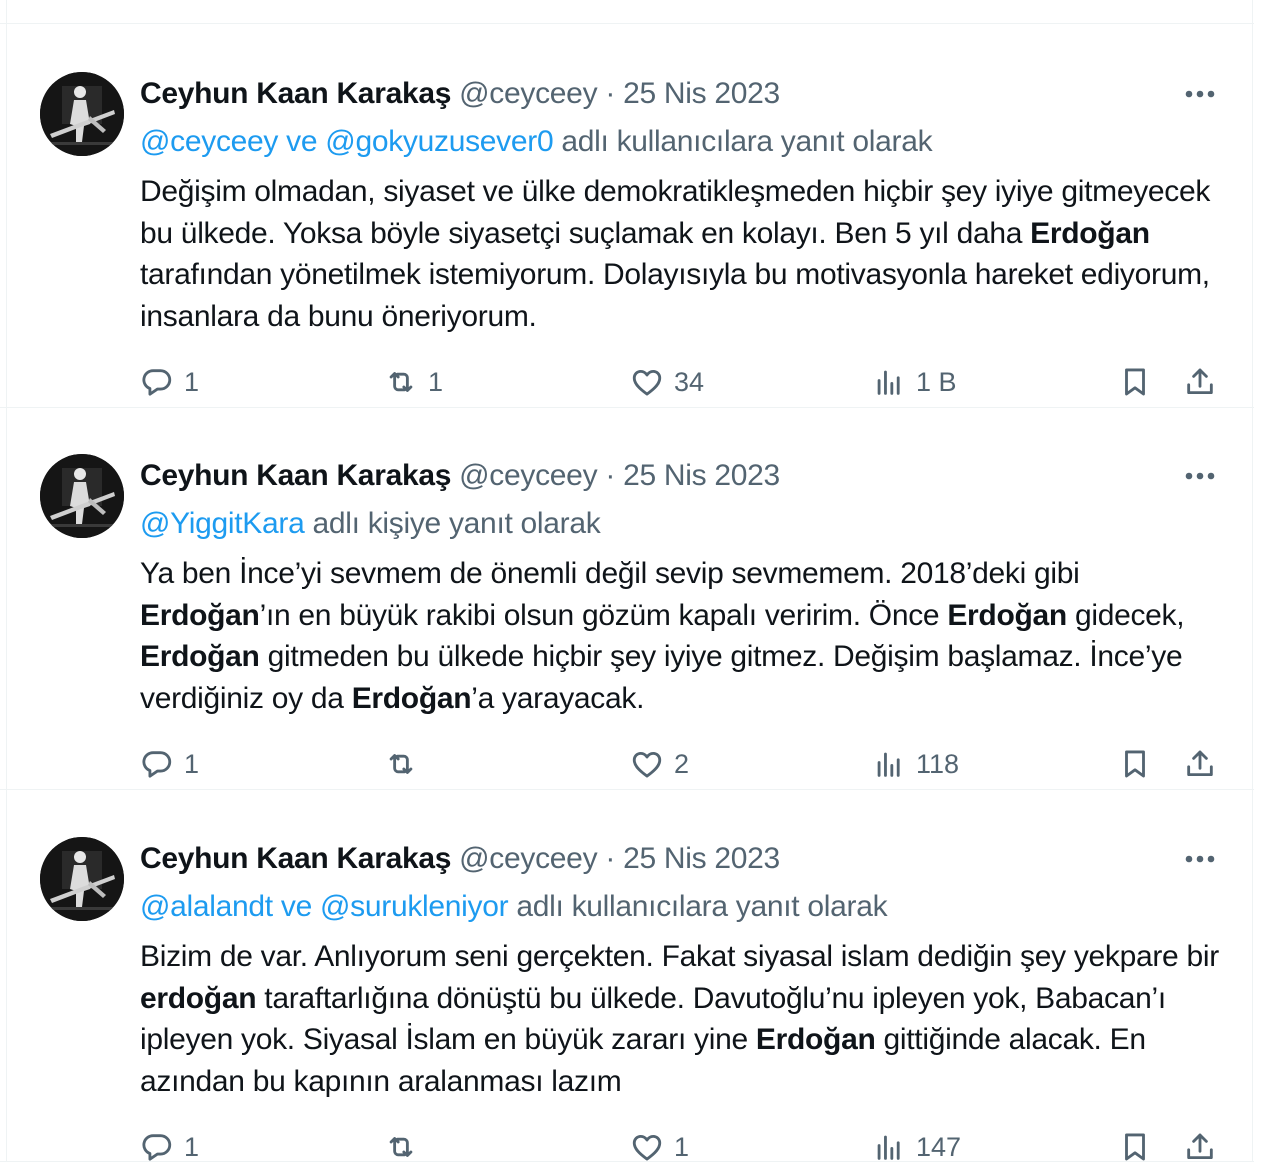 The height and width of the screenshot is (1169, 1280). Describe the element at coordinates (456, 523) in the screenshot. I see `reply-suffix: adlı kişiye yanıt olarak` at that location.